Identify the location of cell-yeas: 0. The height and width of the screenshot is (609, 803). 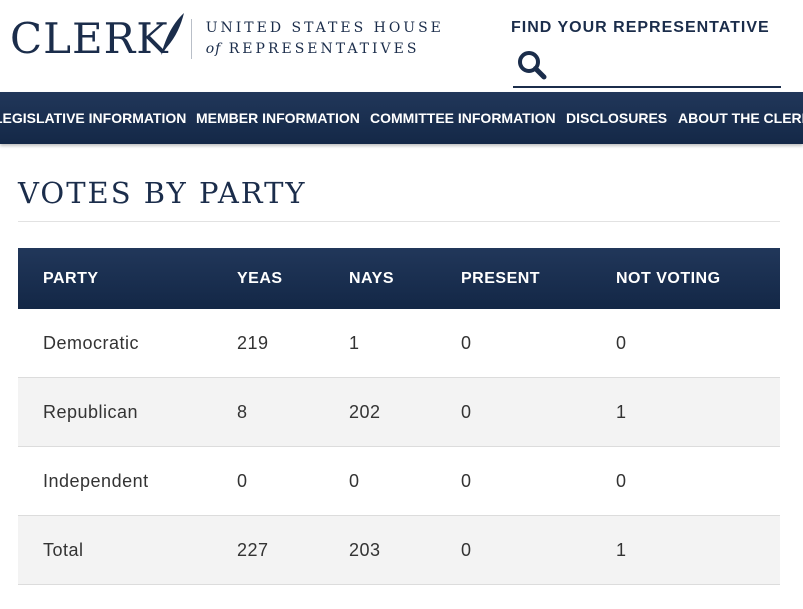
(293, 481).